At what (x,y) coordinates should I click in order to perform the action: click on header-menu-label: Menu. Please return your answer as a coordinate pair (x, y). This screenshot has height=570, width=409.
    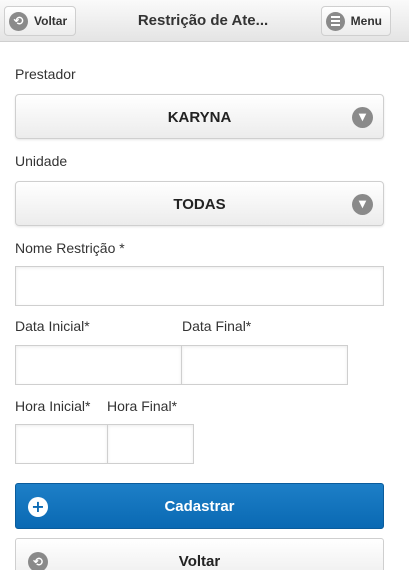
    Looking at the image, I should click on (366, 21).